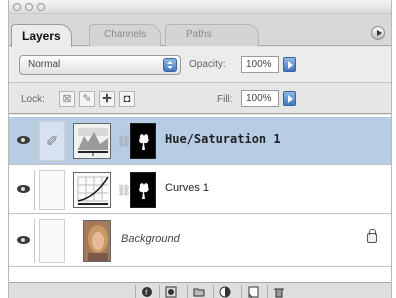 This screenshot has width=396, height=298. Describe the element at coordinates (378, 33) in the screenshot. I see `palette-menu-icon` at that location.